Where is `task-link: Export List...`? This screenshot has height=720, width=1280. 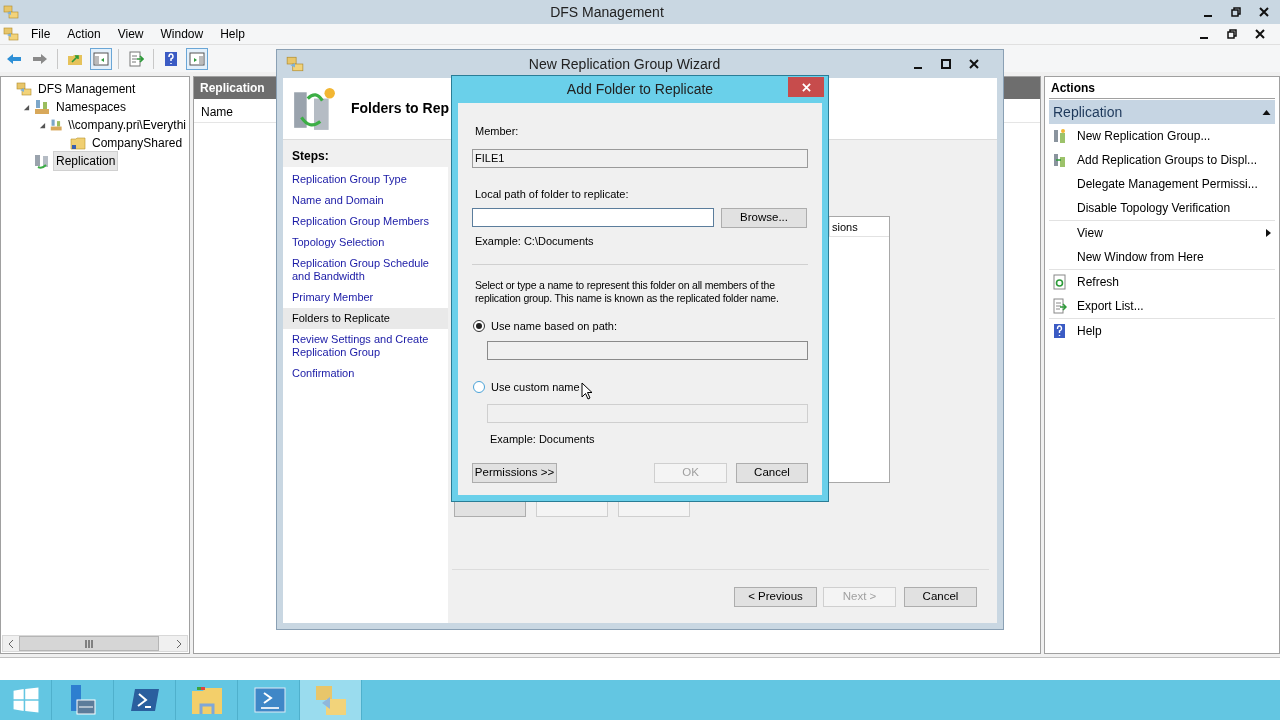
task-link: Export List... is located at coordinates (1162, 306).